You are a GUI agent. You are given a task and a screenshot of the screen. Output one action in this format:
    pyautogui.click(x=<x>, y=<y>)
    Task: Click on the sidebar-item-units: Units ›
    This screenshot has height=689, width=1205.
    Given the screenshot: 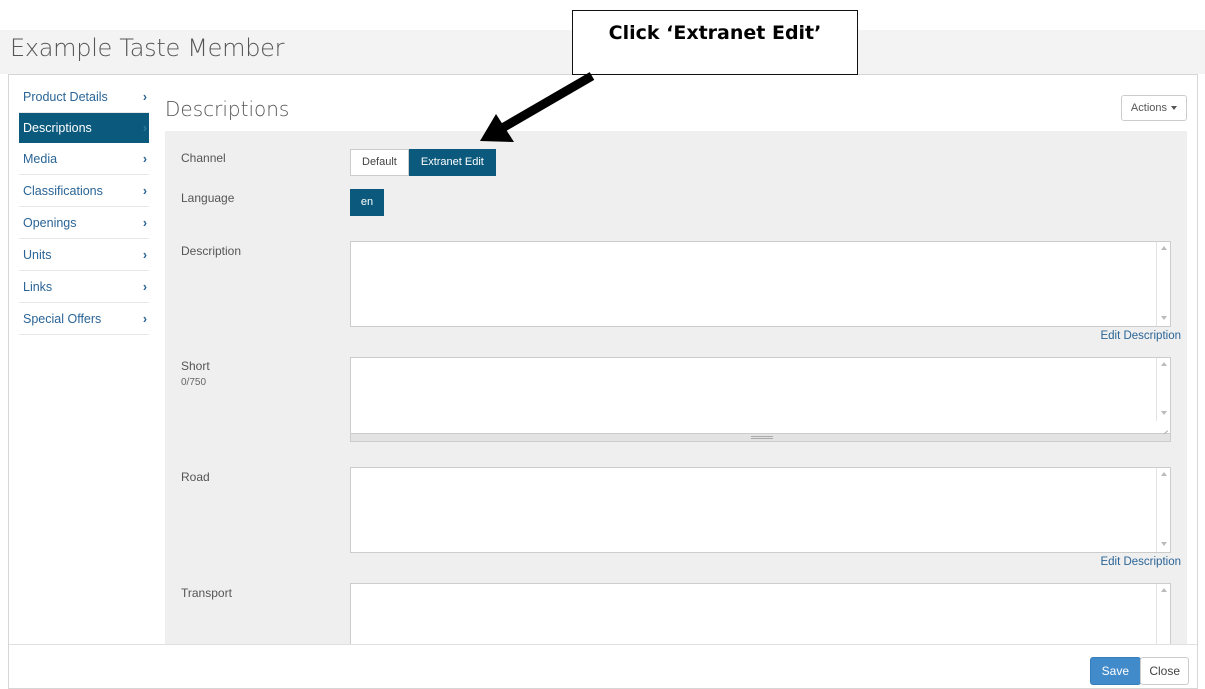 What is the action you would take?
    pyautogui.click(x=84, y=255)
    